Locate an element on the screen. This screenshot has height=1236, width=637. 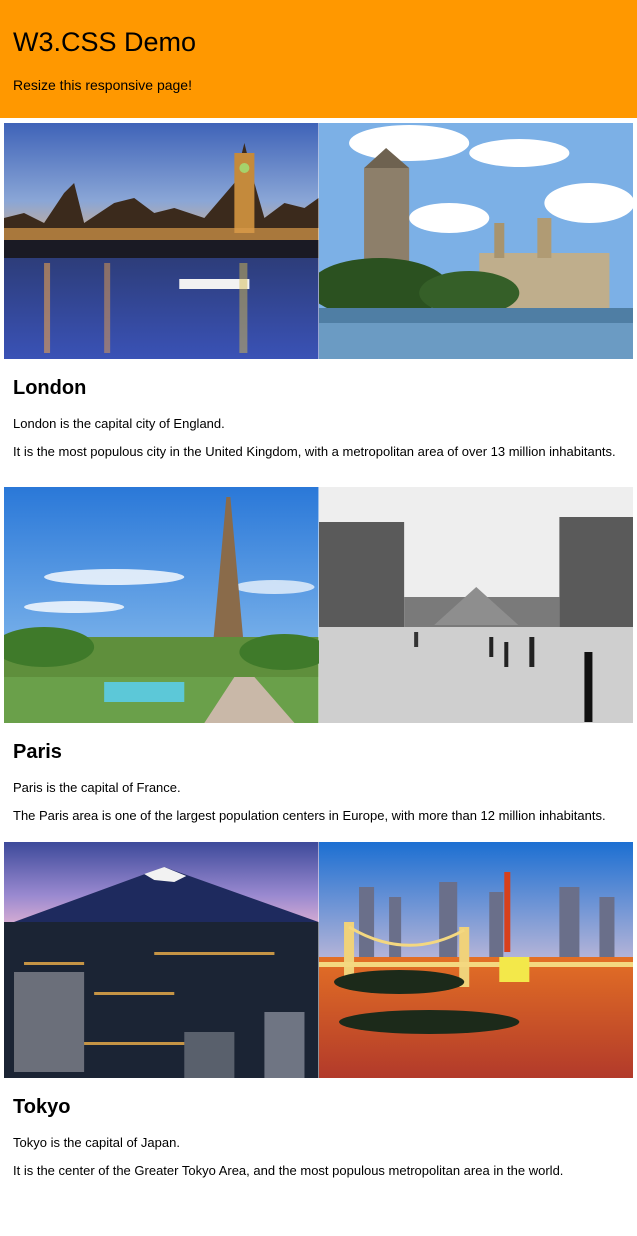
mount-fuji-city-photo is located at coordinates (161, 960).